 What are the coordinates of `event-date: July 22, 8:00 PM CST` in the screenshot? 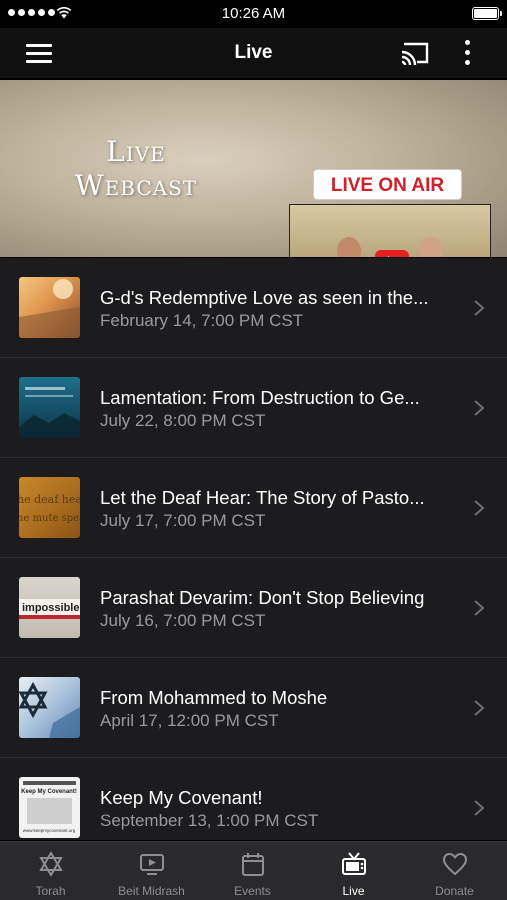 It's located at (183, 420).